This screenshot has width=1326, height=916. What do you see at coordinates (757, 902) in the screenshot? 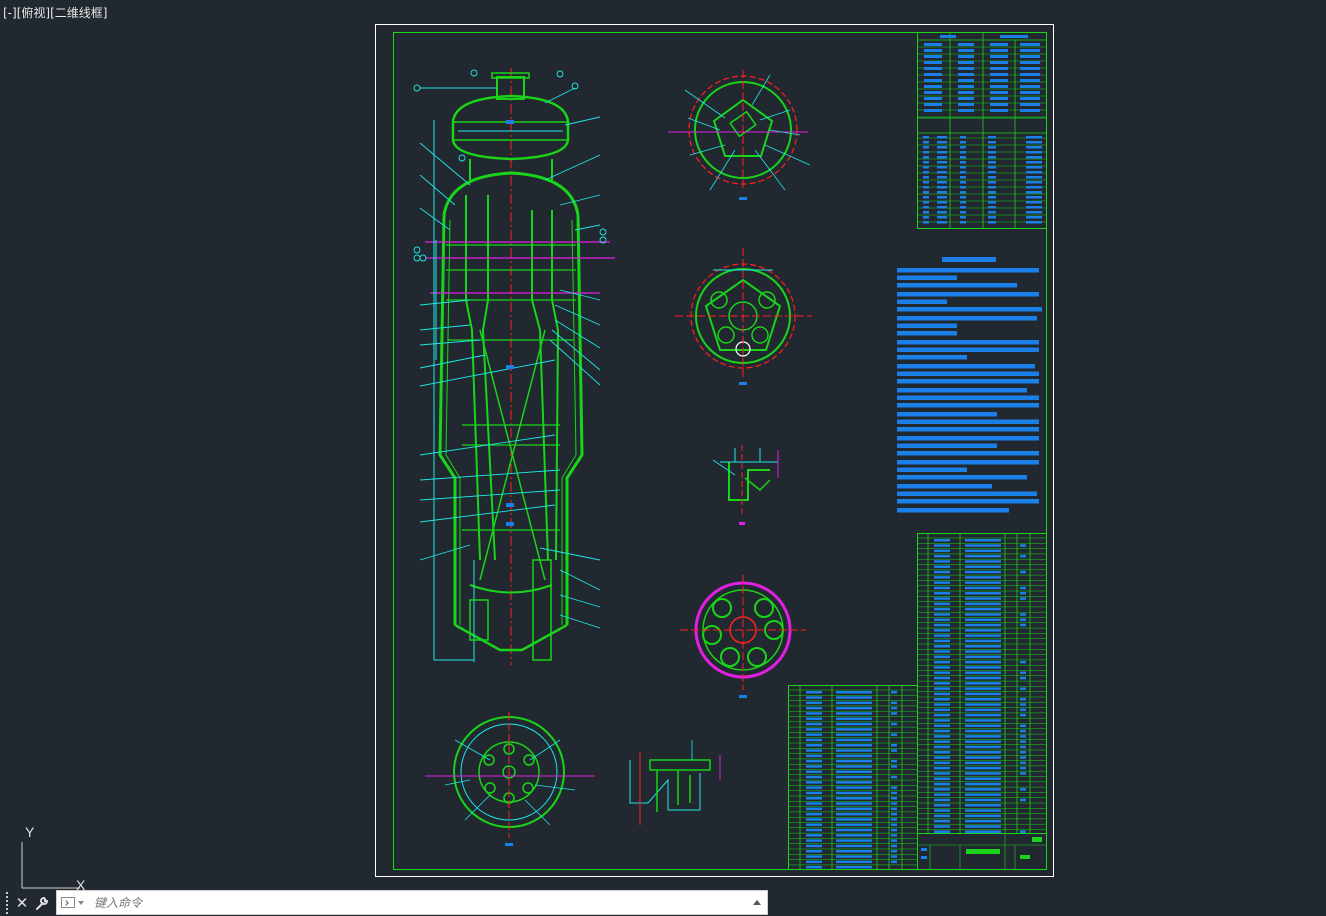
I see `up-arrow-icon` at bounding box center [757, 902].